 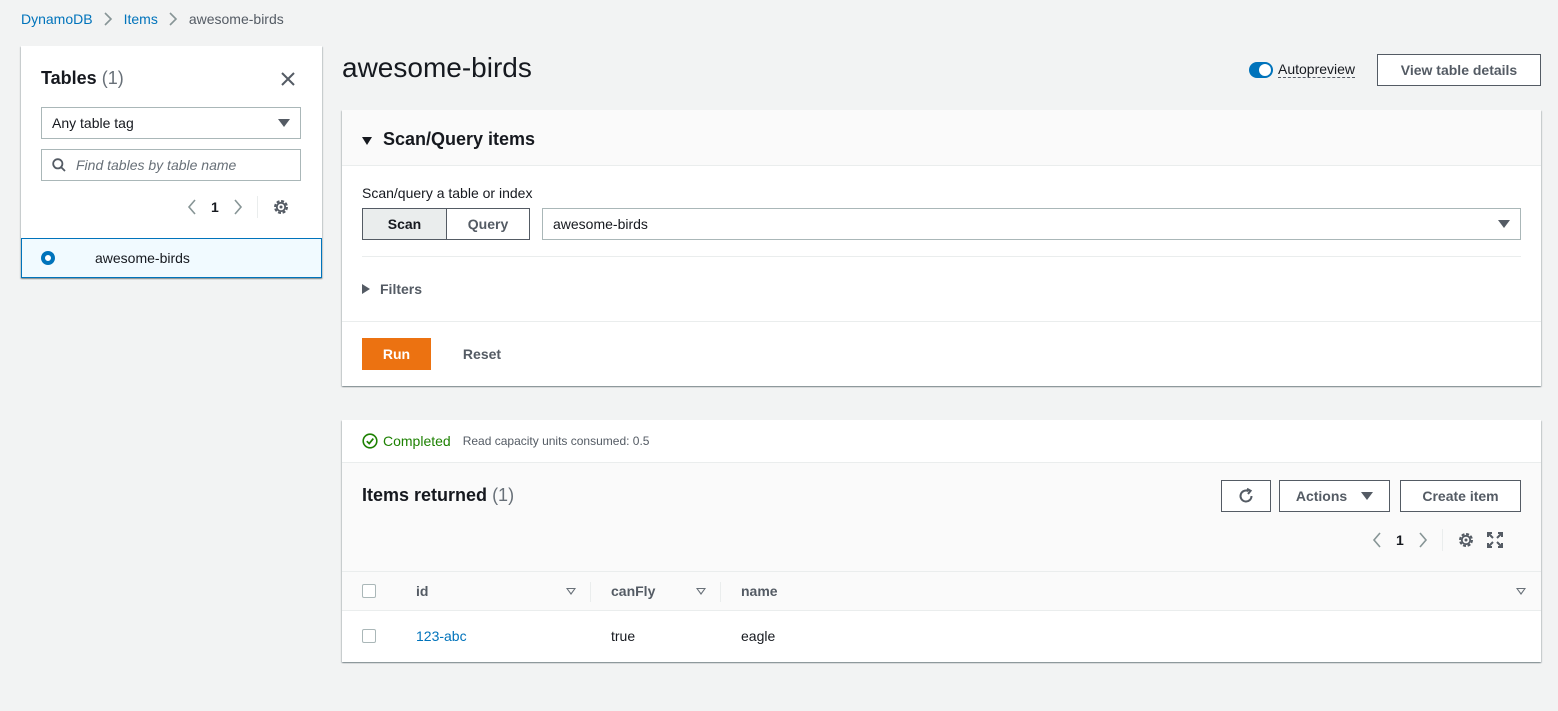 I want to click on check-circle-icon, so click(x=370, y=441).